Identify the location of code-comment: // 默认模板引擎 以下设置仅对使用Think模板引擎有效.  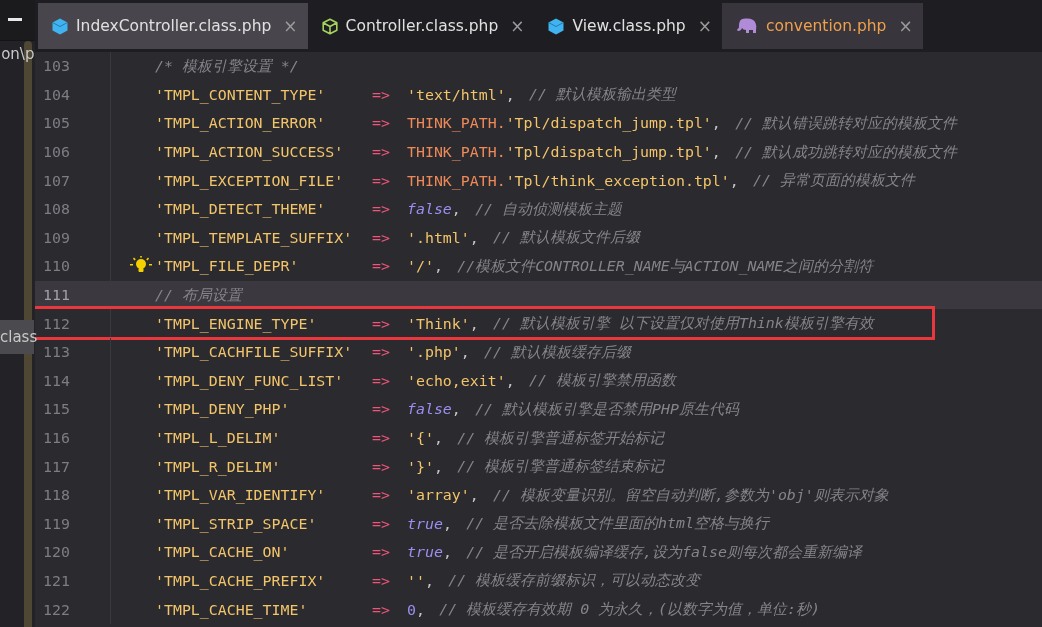
(683, 324).